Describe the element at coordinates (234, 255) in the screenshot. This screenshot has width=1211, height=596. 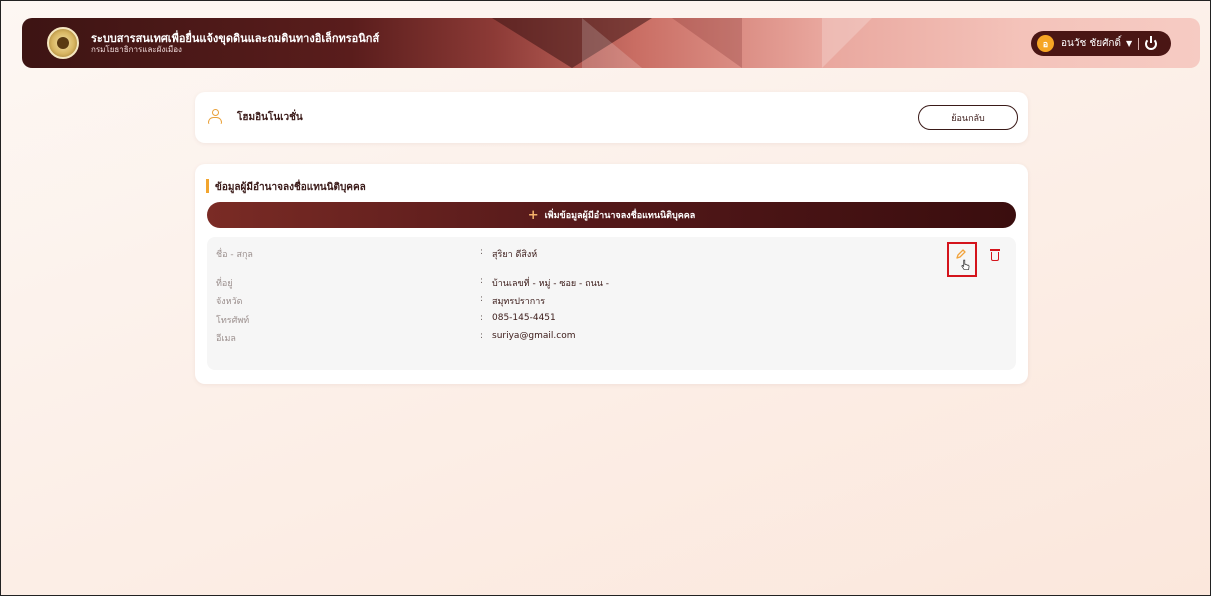
I see `field-label: ชื่อ - สกุล` at that location.